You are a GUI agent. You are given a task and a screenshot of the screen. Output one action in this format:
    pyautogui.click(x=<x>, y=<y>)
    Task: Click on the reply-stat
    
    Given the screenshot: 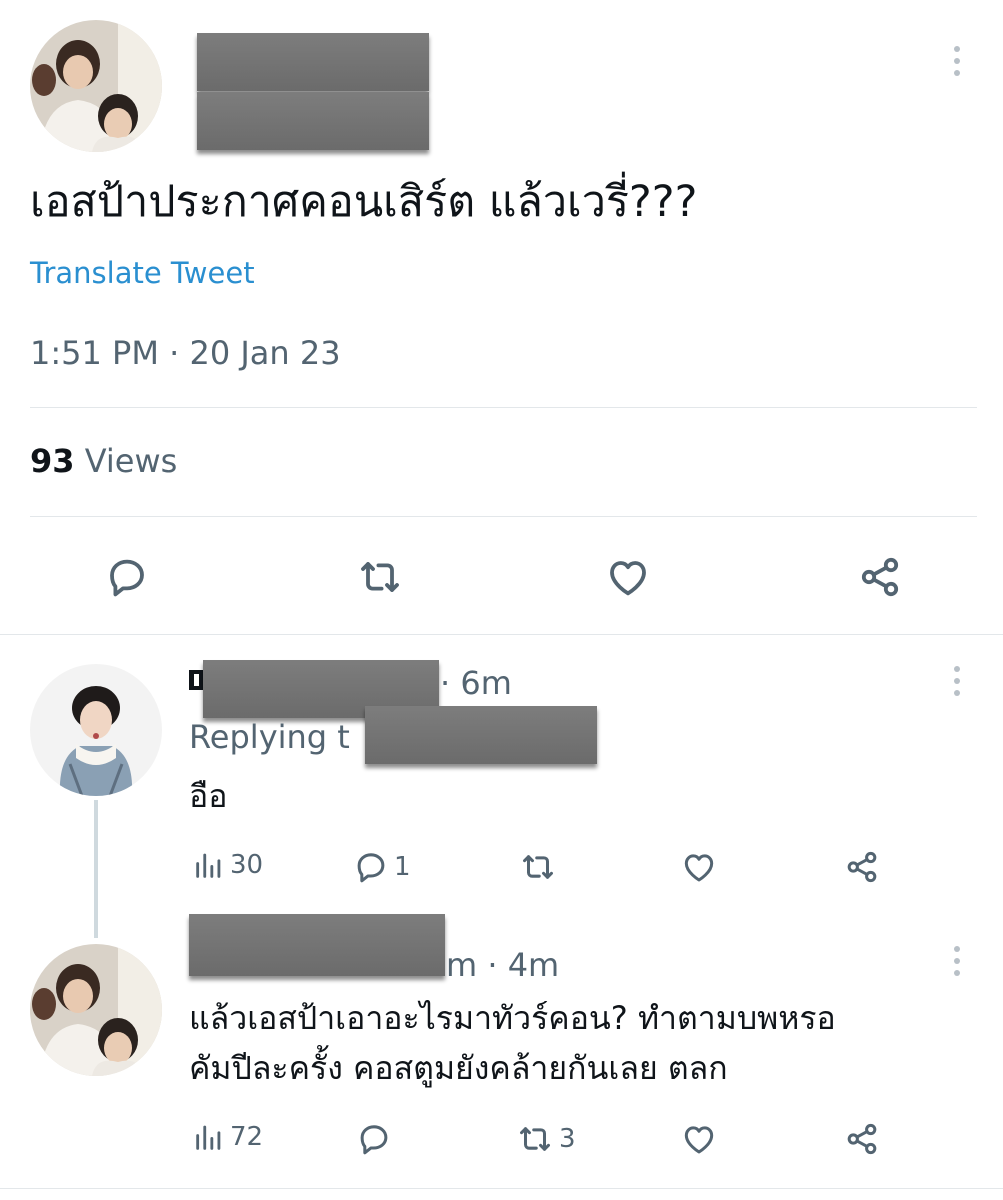 What is the action you would take?
    pyautogui.click(x=376, y=1139)
    